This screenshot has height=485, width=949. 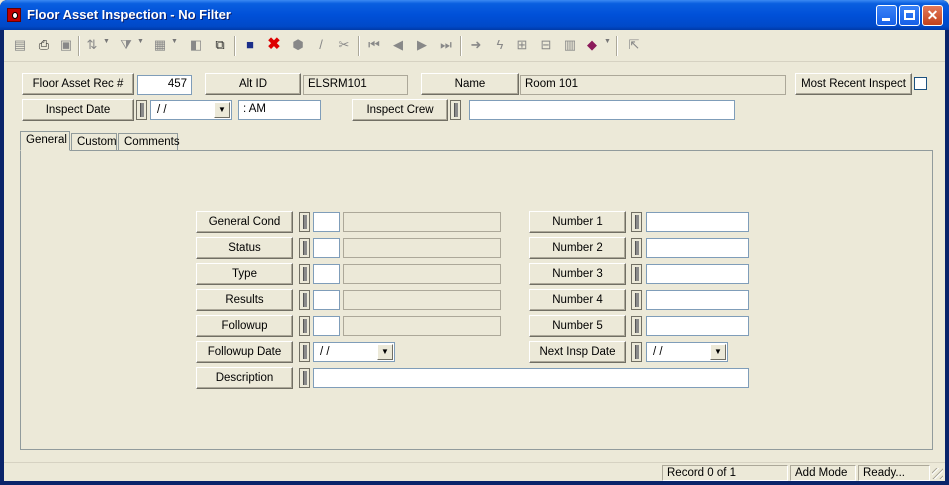 What do you see at coordinates (823, 473) in the screenshot?
I see `mode-indicator: Add Mode` at bounding box center [823, 473].